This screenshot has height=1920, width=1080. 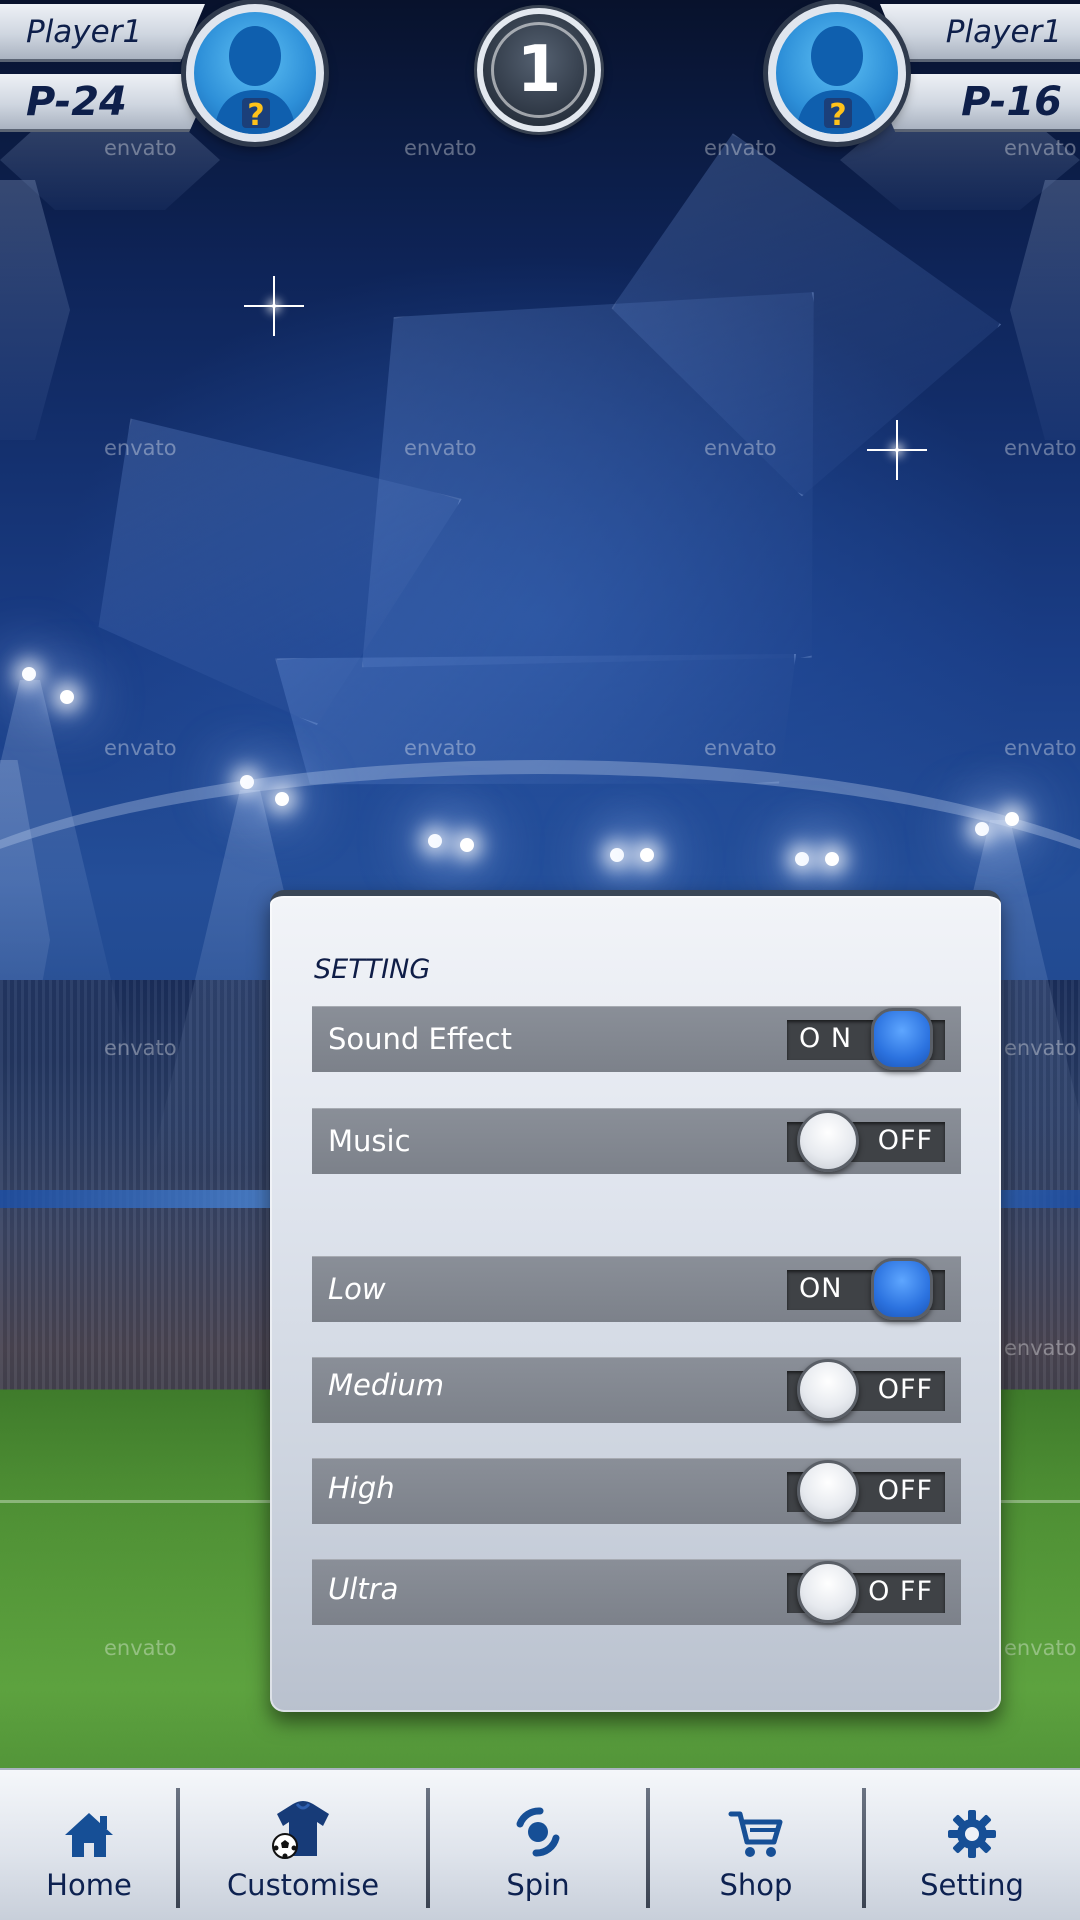 I want to click on bottom-nav: Home Customise Spin Shop Setting, so click(x=540, y=1844).